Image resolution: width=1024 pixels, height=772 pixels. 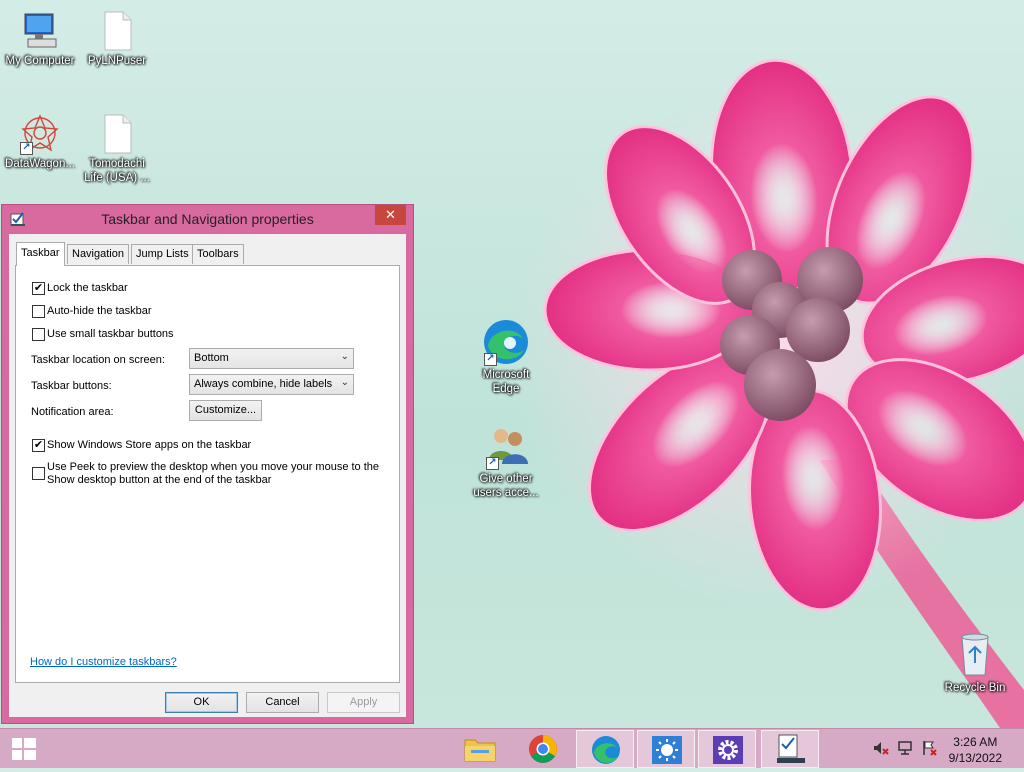 I want to click on buttons-value: Always combine, hide labels, so click(x=263, y=384).